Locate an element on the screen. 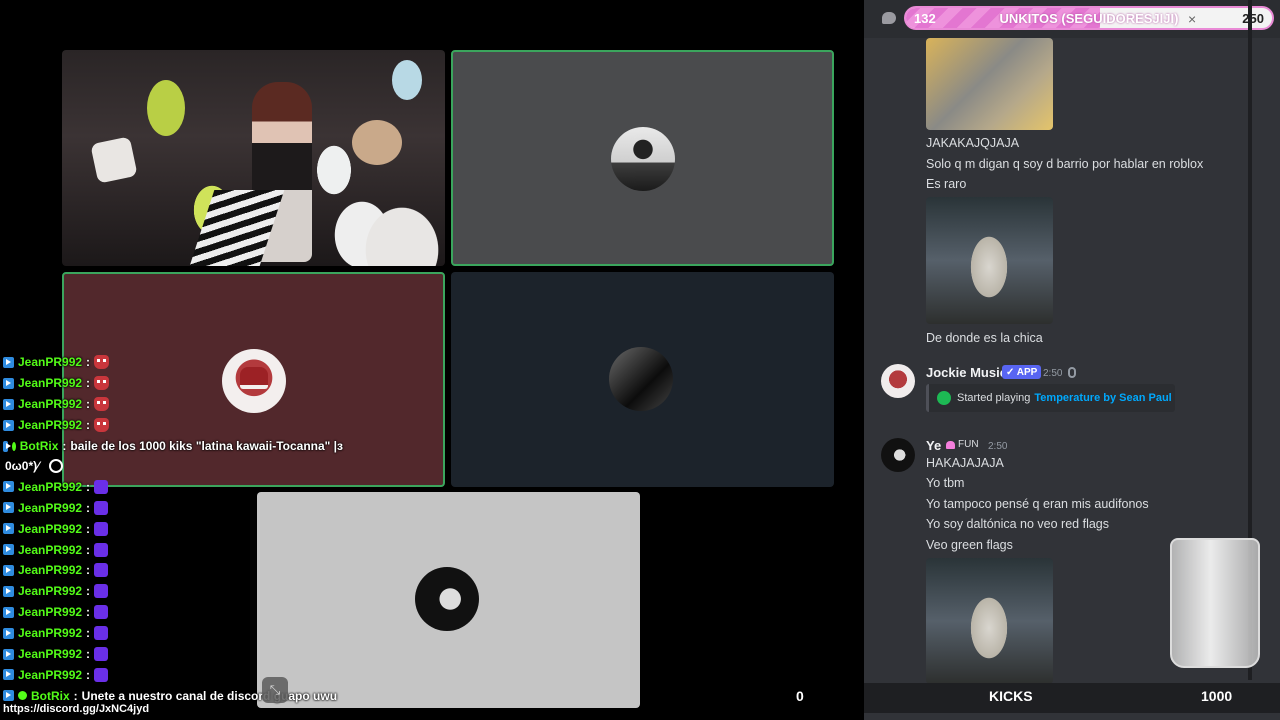  stream-chat-overlay: JeanPR992: JeanPR992: JeanPR992 is located at coordinates (173, 524).